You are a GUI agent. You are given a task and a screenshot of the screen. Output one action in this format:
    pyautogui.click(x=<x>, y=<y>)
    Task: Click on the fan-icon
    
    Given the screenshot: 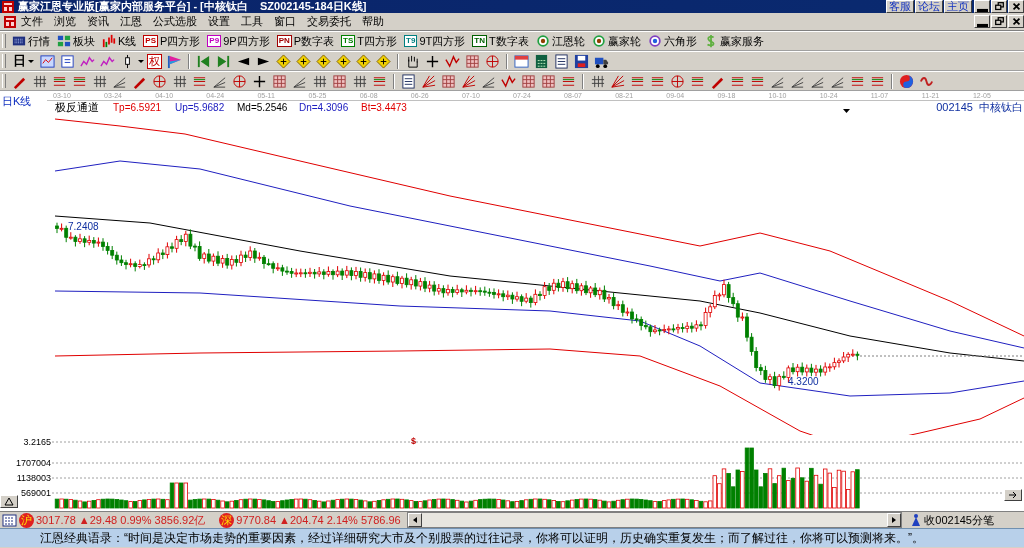 What is the action you would take?
    pyautogui.click(x=468, y=81)
    